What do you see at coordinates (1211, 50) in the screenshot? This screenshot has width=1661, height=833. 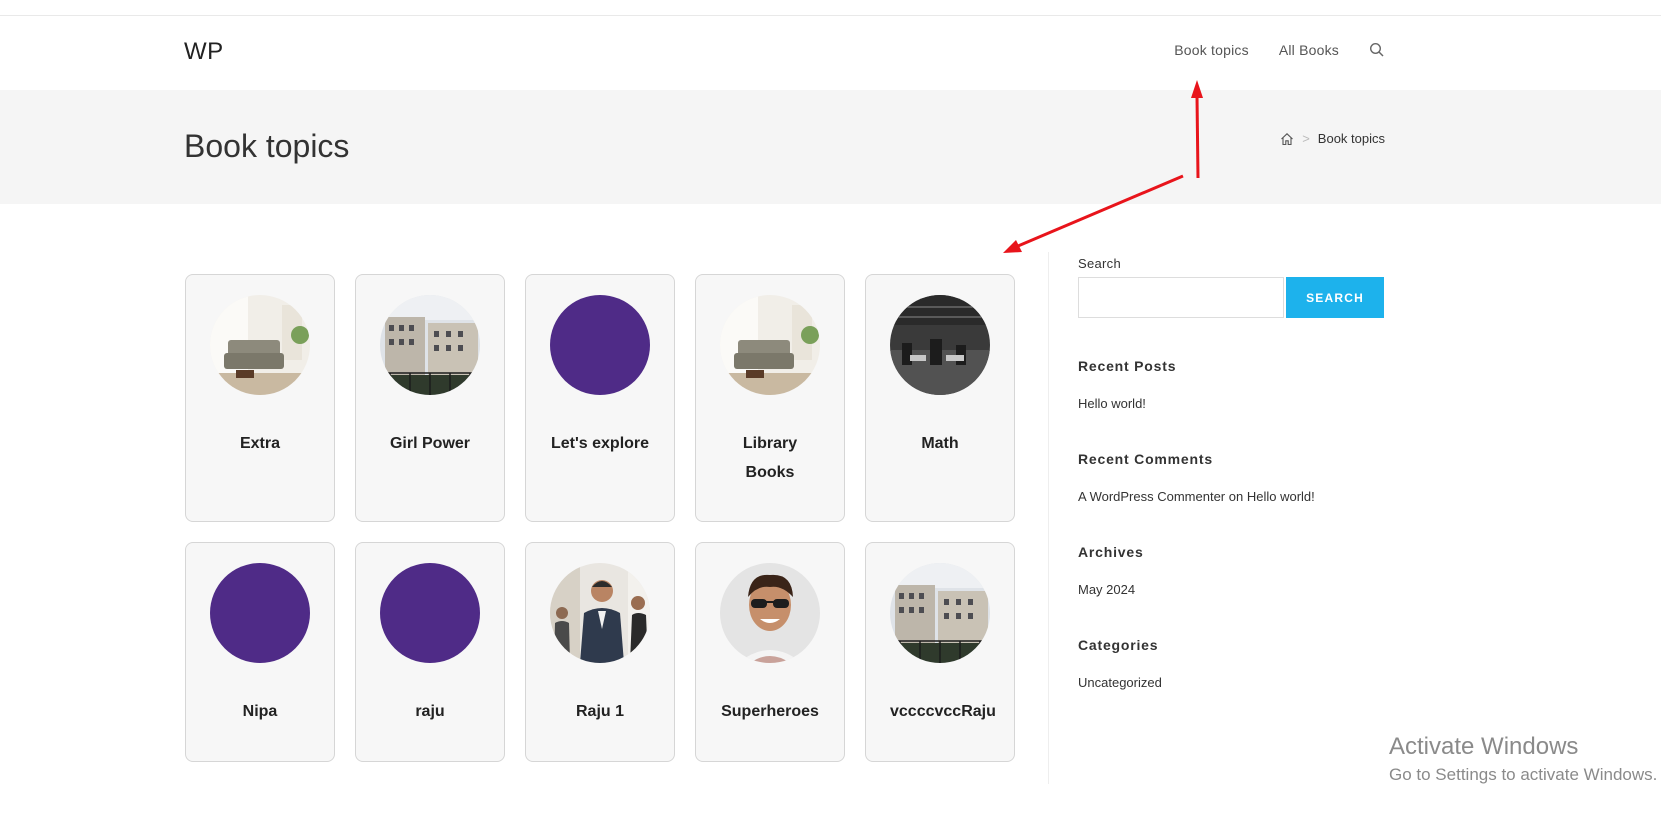 I see `nav-book-topics: Book topics` at bounding box center [1211, 50].